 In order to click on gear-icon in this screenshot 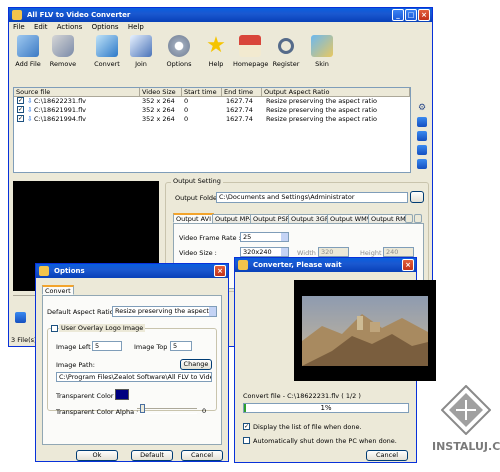, I will do `click(179, 46)`.